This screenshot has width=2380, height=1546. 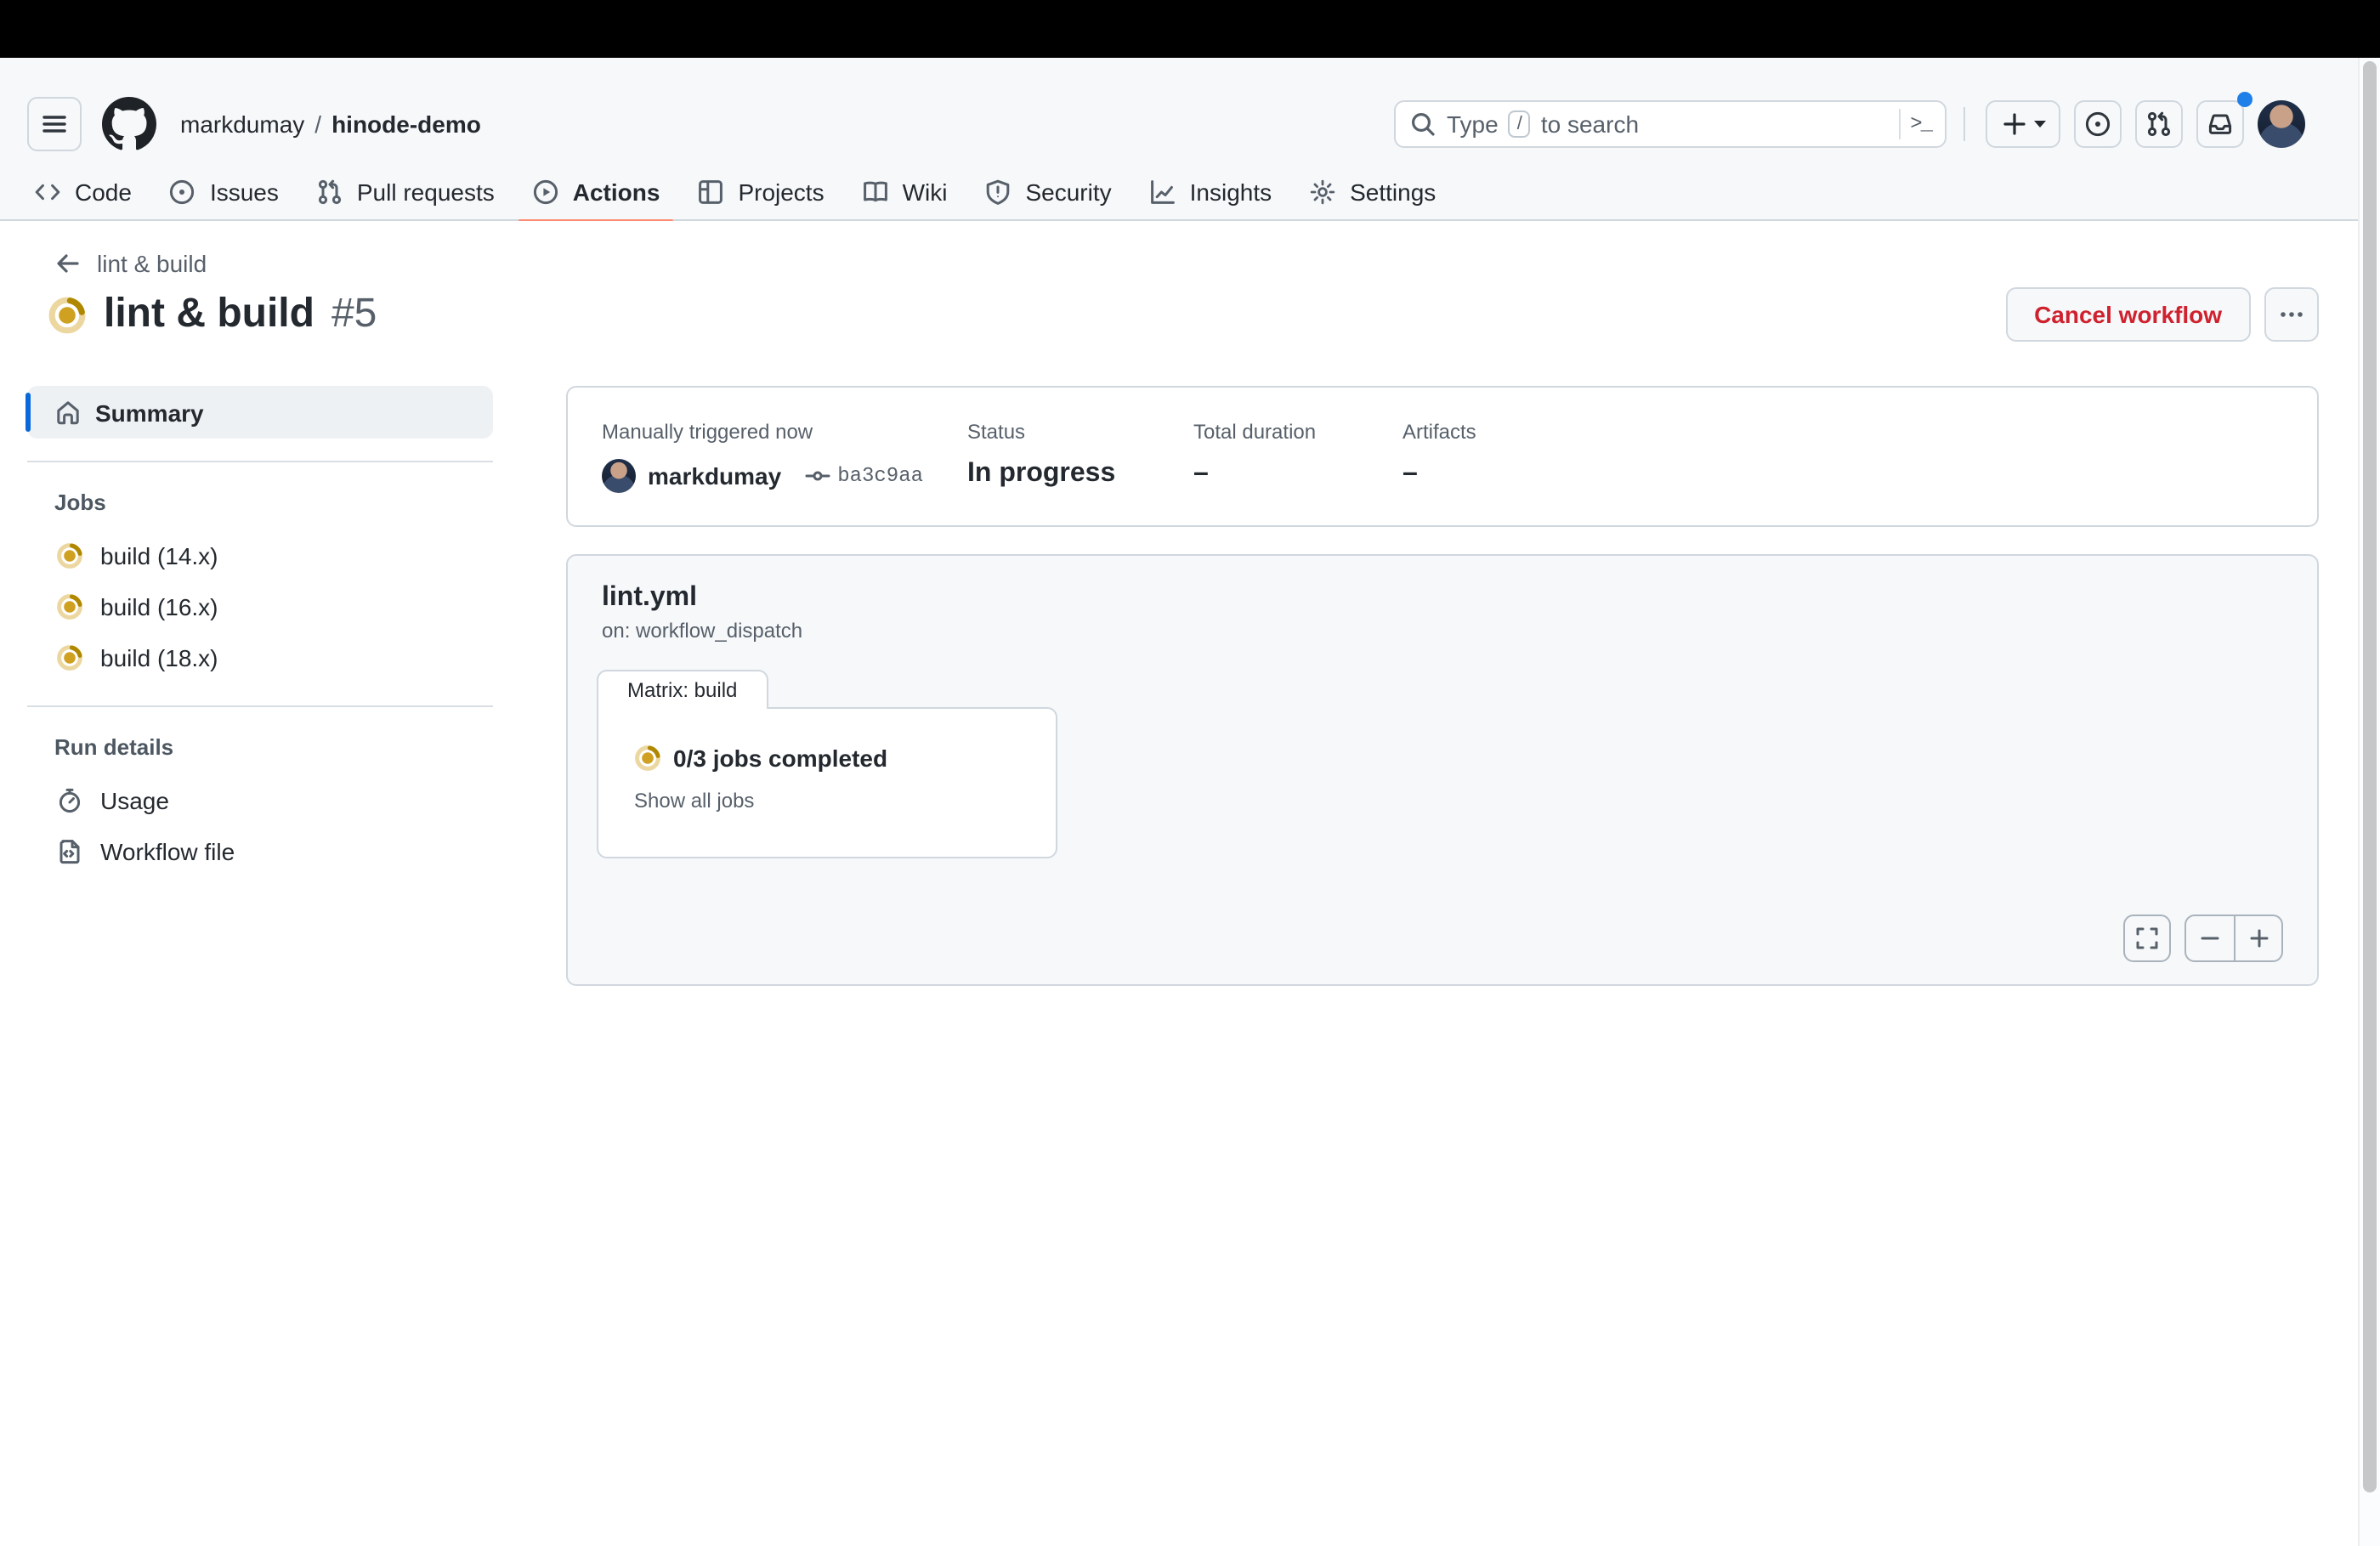 What do you see at coordinates (714, 476) in the screenshot?
I see `actor-link: markdumay` at bounding box center [714, 476].